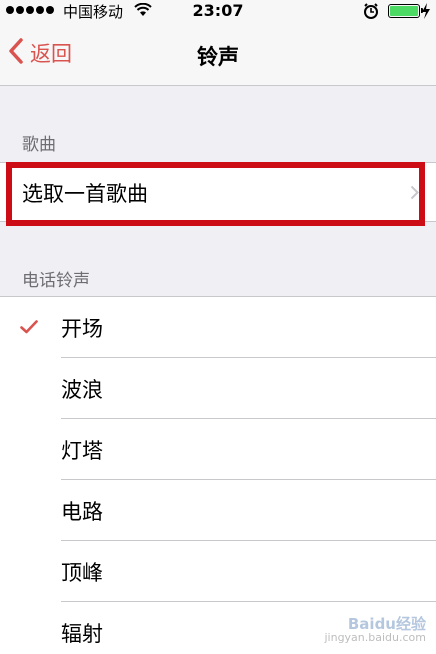  Describe the element at coordinates (218, 571) in the screenshot. I see `ringtone-row: 顶峰` at that location.